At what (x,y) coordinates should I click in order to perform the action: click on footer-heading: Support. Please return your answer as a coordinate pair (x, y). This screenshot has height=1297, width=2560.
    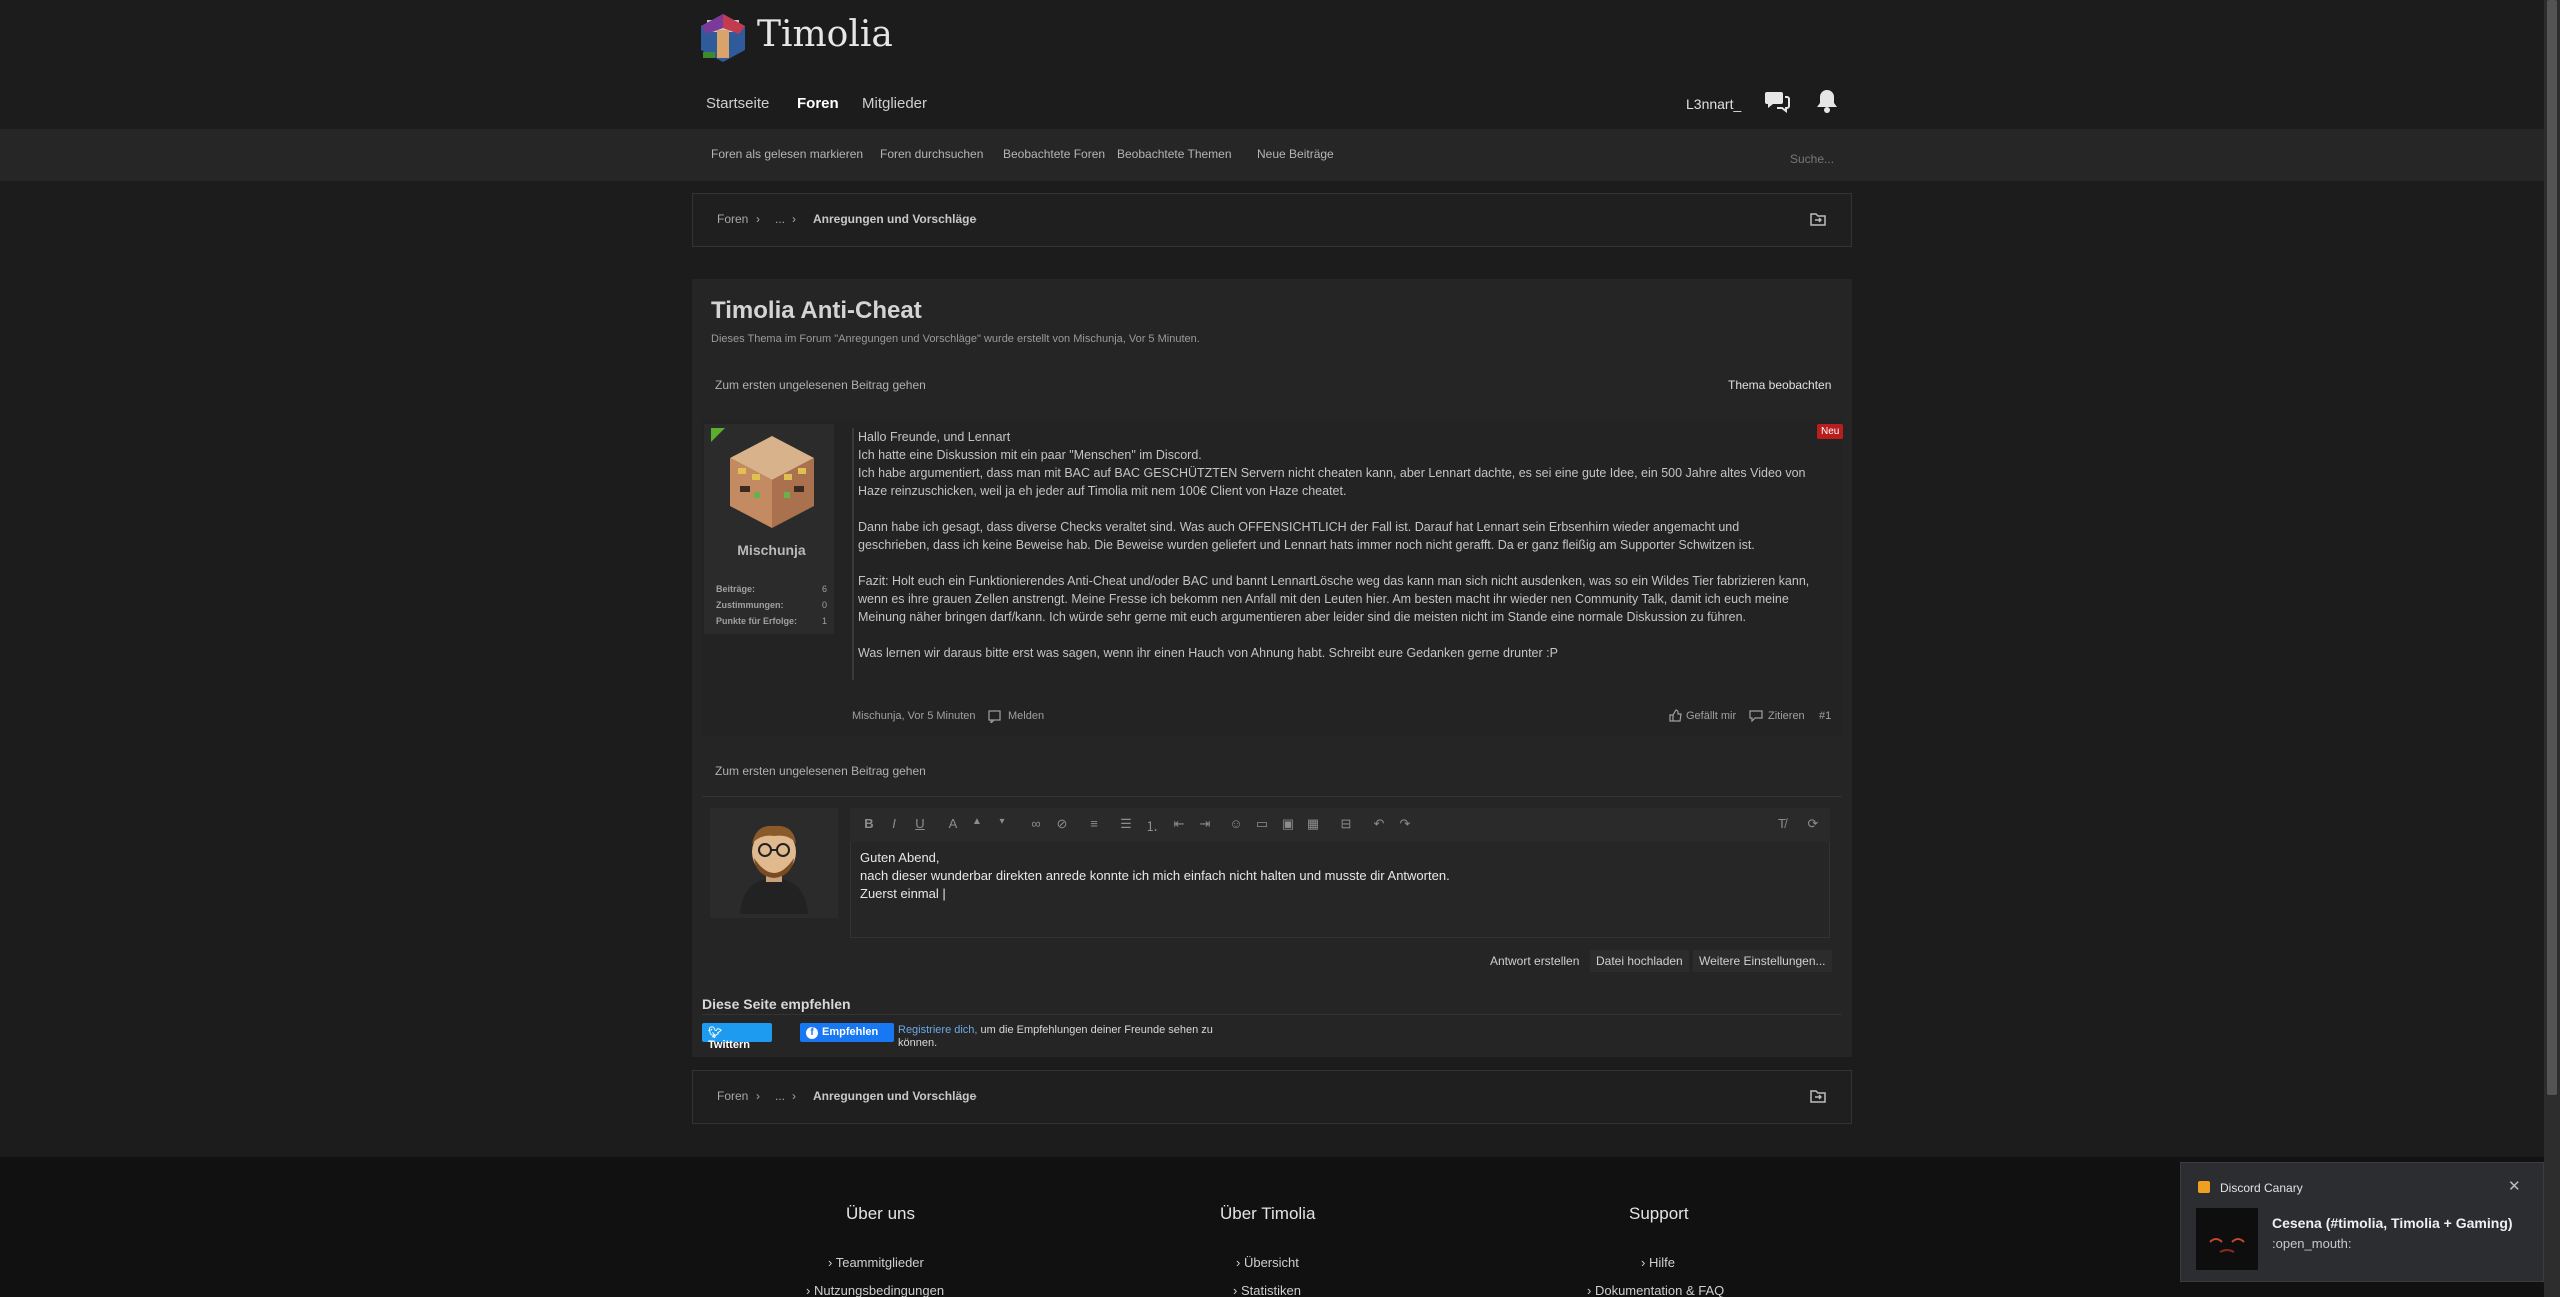
    Looking at the image, I should click on (1659, 1213).